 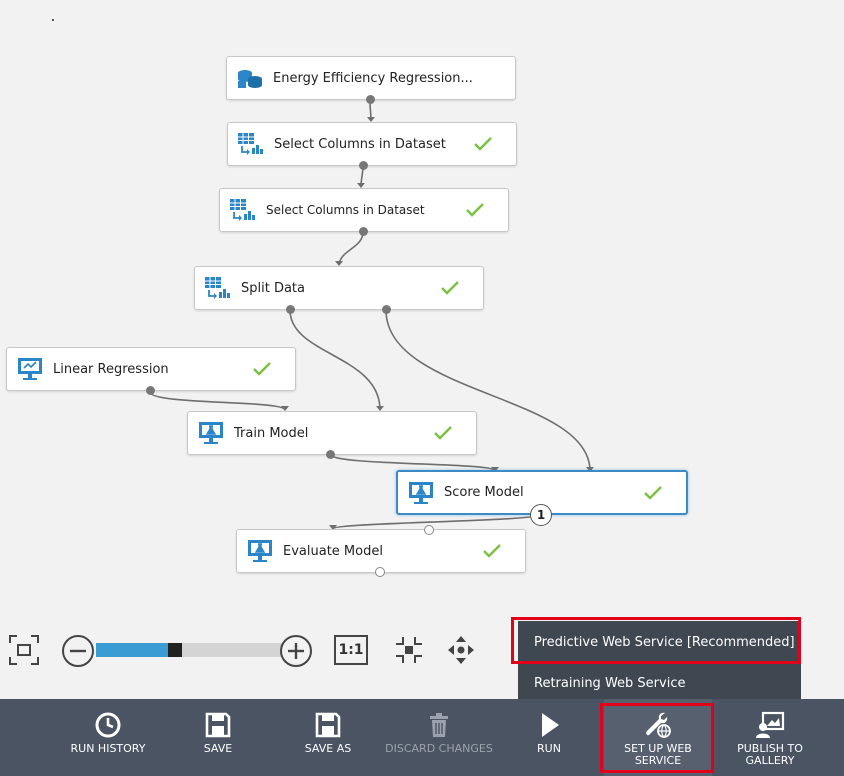 I want to click on zoom-slider-fill, so click(x=132, y=650).